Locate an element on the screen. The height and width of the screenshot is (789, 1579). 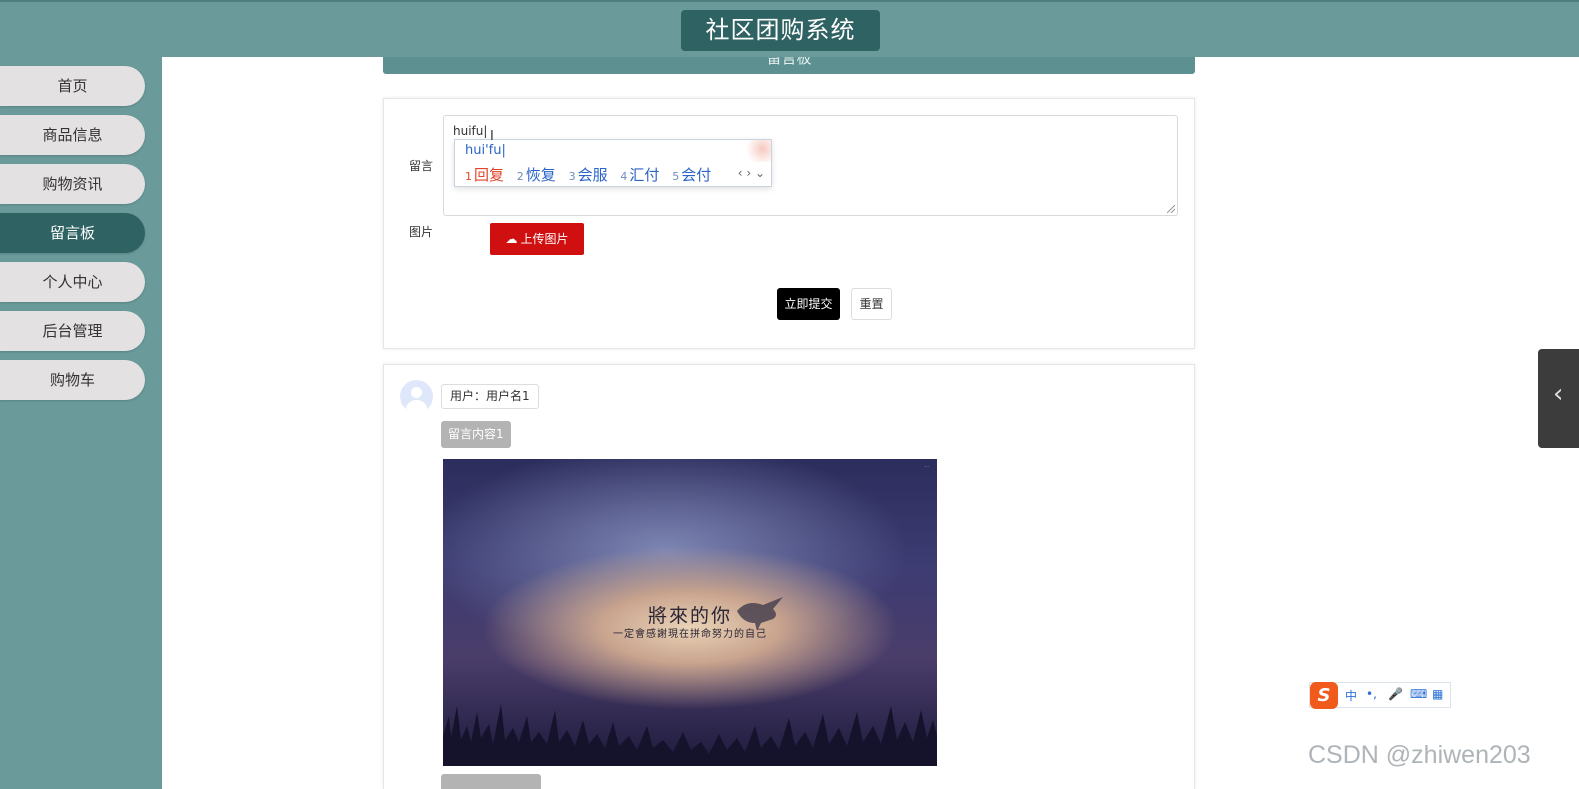
ime-candidate: 1 回复 is located at coordinates (484, 175).